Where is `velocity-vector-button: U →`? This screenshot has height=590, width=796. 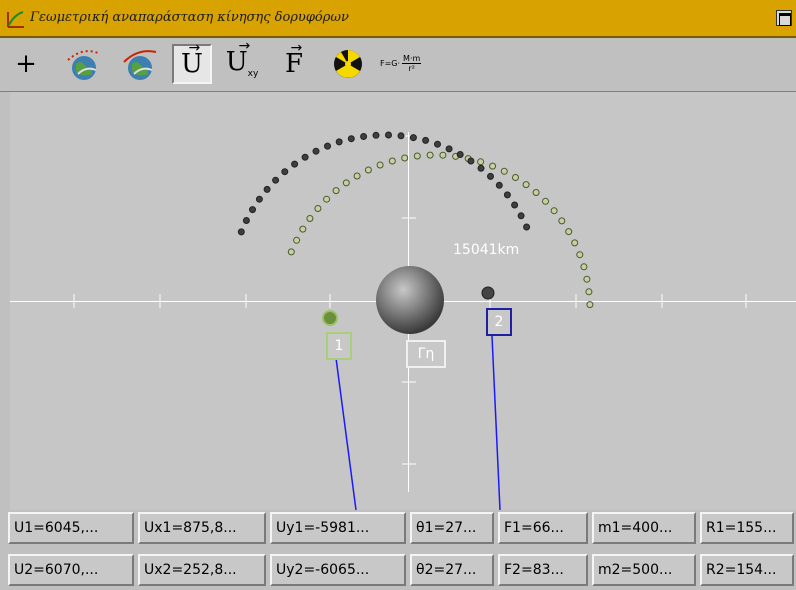 velocity-vector-button: U → is located at coordinates (192, 62).